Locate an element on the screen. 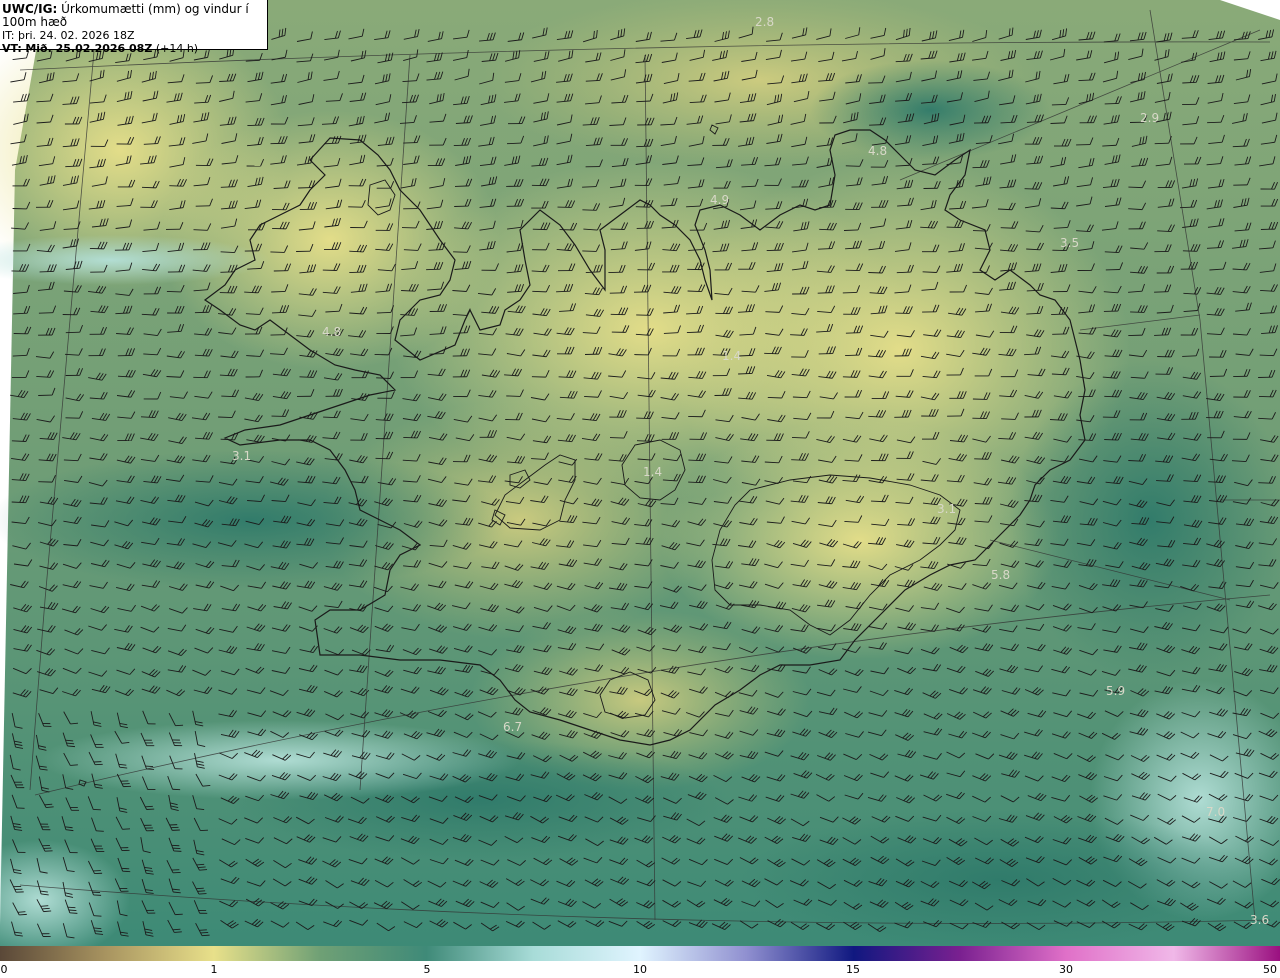 The image size is (1280, 978). colorbar-tick-label: 0 is located at coordinates (4, 969).